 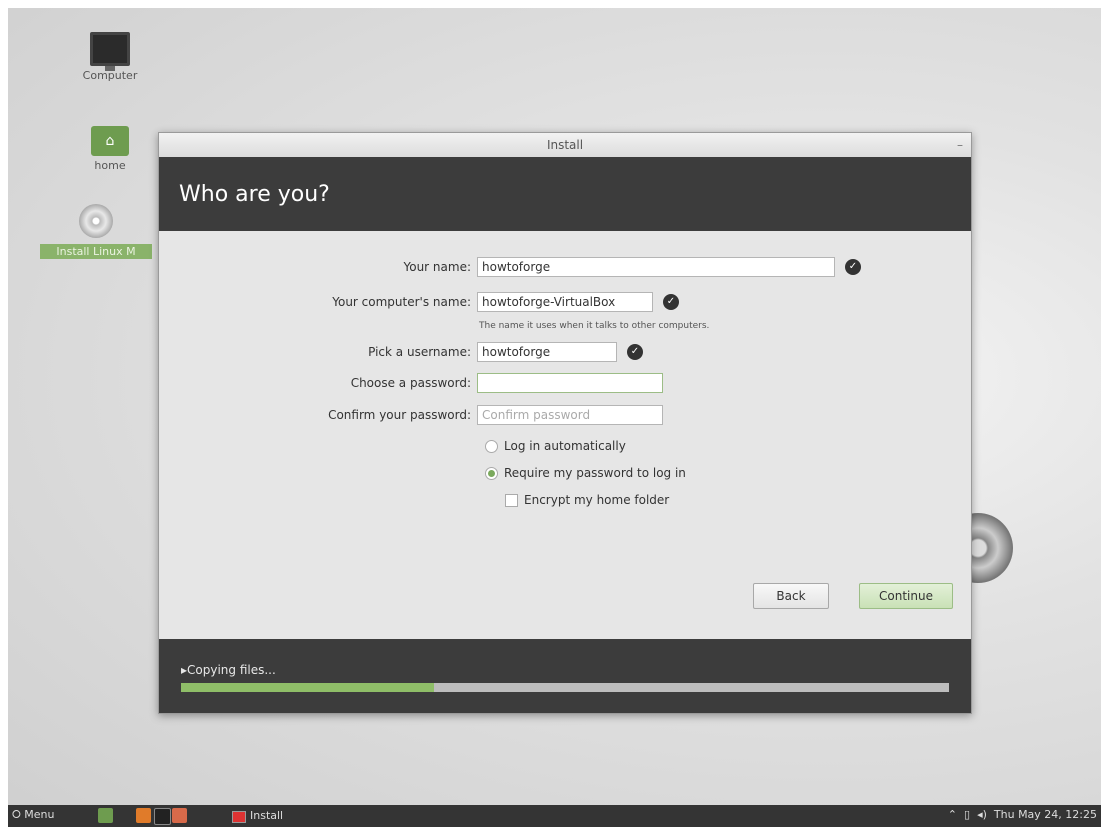 I want to click on confirm-password-label: Confirm your password:, so click(x=399, y=415).